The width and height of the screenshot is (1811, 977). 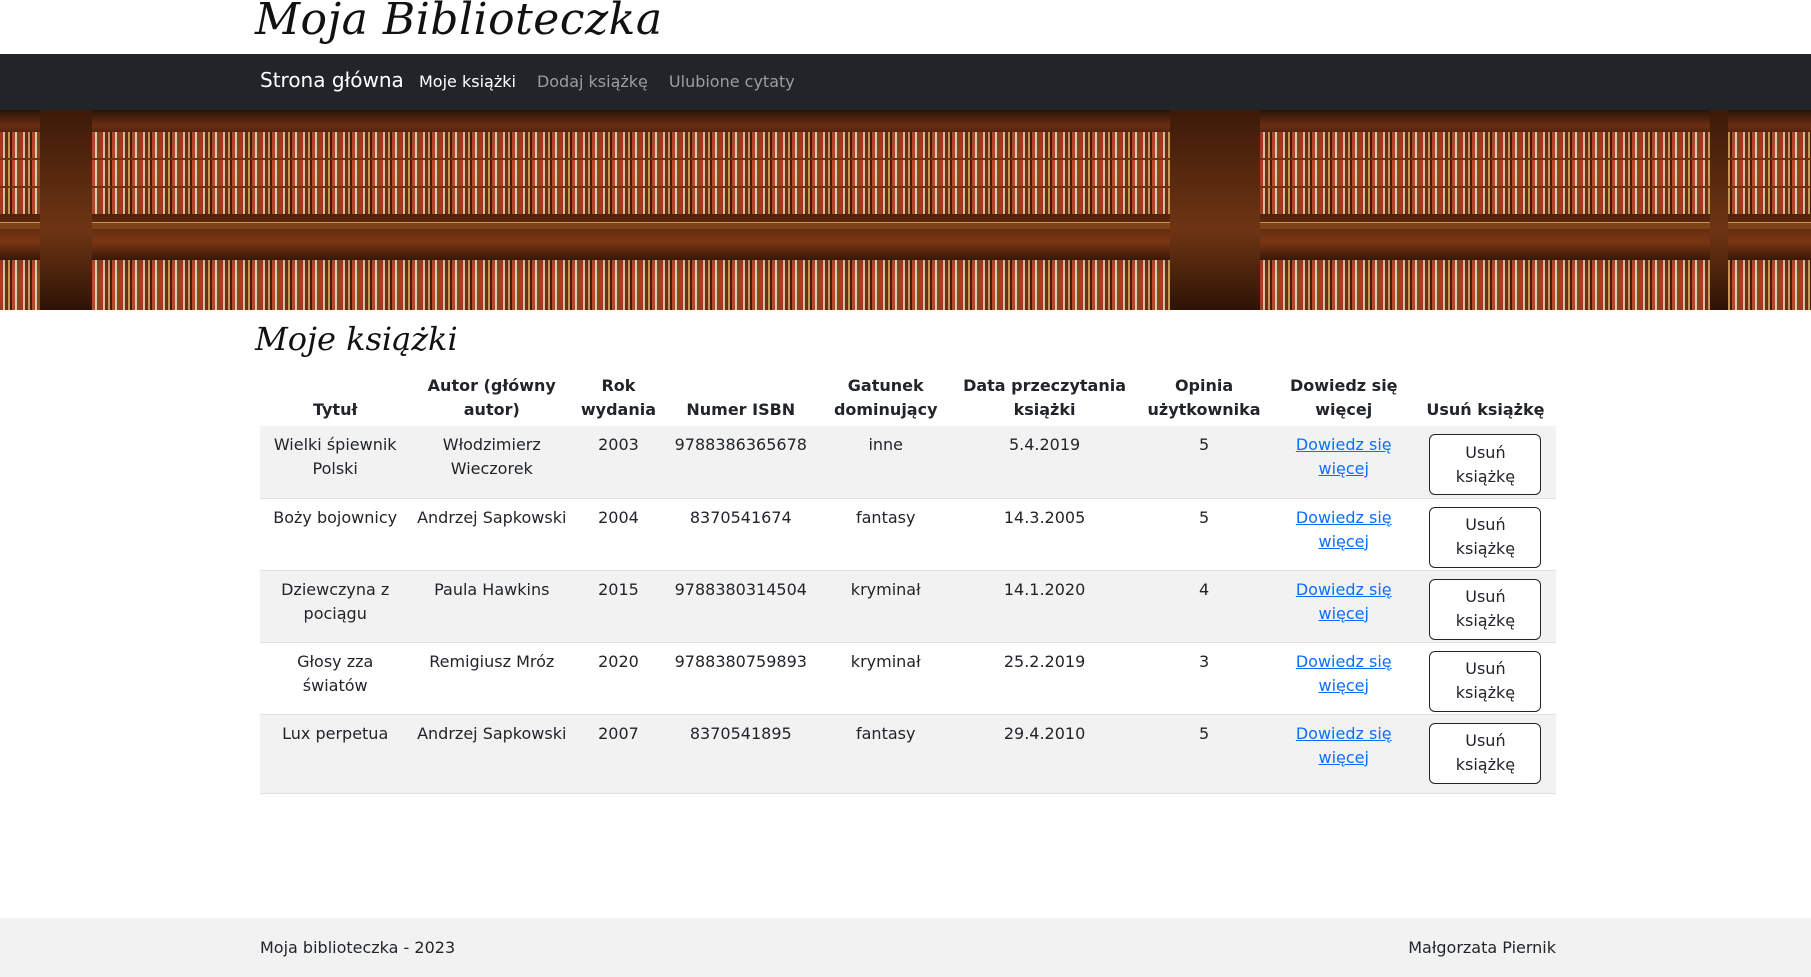 What do you see at coordinates (740, 678) in the screenshot?
I see `cell-isbn: 9788380759893` at bounding box center [740, 678].